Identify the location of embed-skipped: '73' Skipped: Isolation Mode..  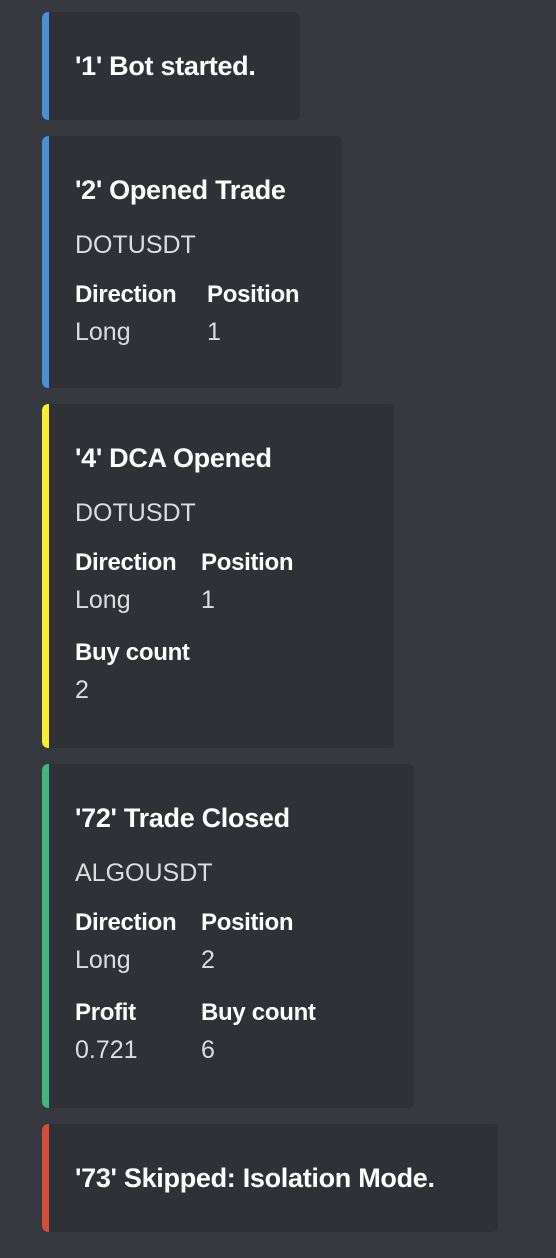
(270, 1178).